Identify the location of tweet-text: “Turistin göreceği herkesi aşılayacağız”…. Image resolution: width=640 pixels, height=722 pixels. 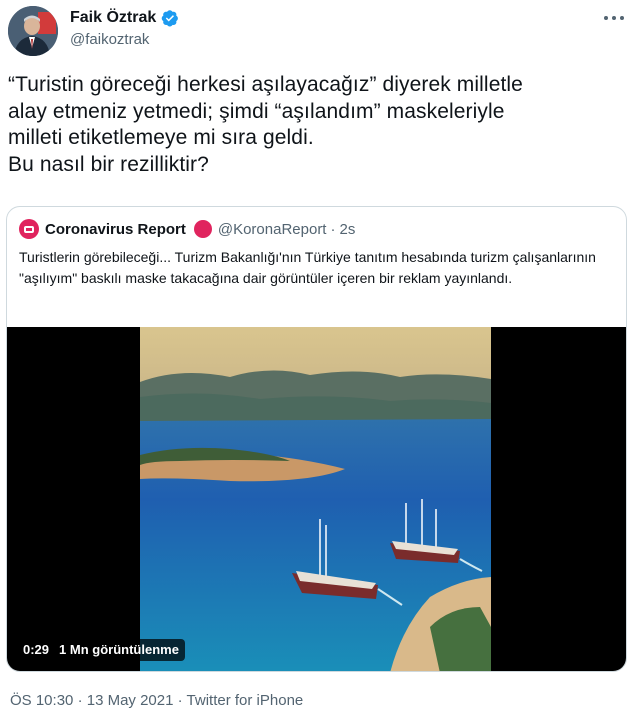
(265, 124).